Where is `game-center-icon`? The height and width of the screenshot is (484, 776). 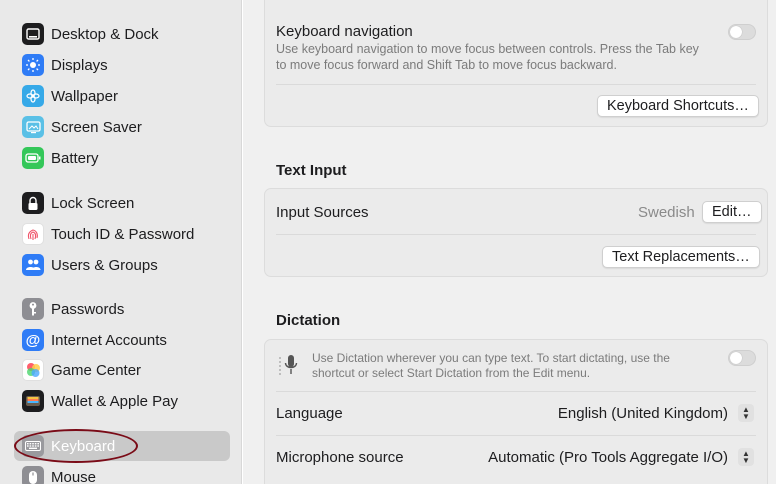
game-center-icon is located at coordinates (33, 370).